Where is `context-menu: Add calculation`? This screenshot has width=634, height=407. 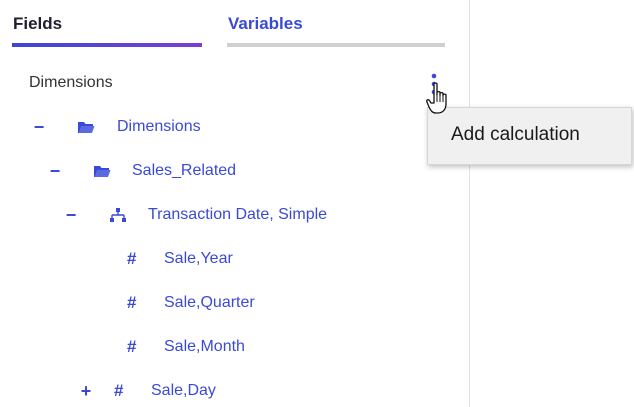 context-menu: Add calculation is located at coordinates (529, 136).